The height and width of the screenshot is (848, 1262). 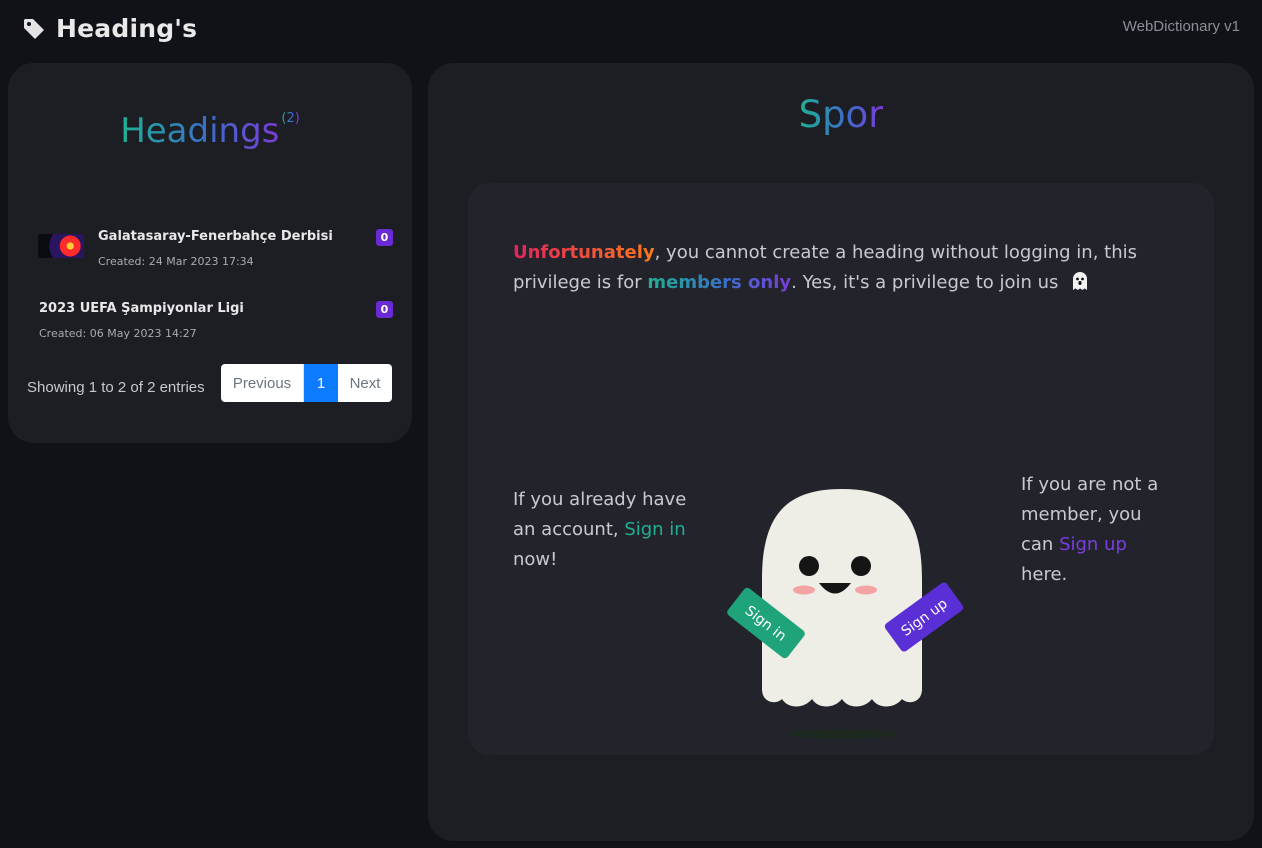 What do you see at coordinates (809, 566) in the screenshot?
I see `ghost-left-eye` at bounding box center [809, 566].